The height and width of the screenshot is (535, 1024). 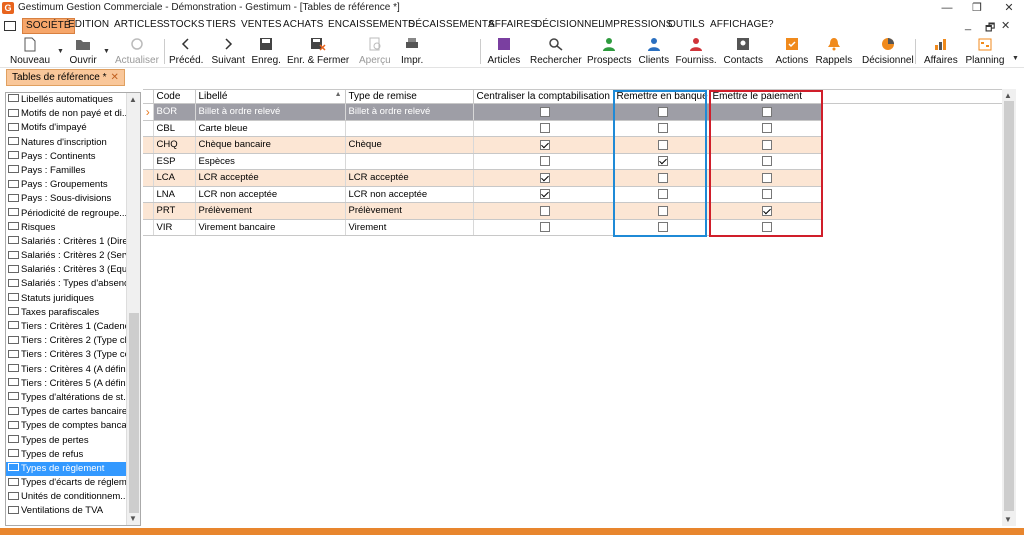 I want to click on menu-item-1: EDITION, so click(x=88, y=24).